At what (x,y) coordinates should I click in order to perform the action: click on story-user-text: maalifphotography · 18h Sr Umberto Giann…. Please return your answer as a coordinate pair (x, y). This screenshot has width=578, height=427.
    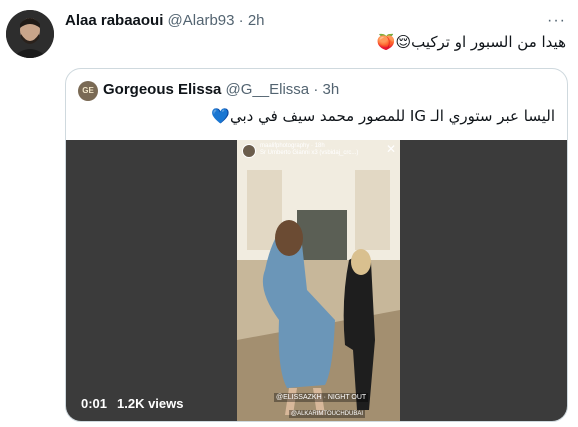
    Looking at the image, I should click on (309, 150).